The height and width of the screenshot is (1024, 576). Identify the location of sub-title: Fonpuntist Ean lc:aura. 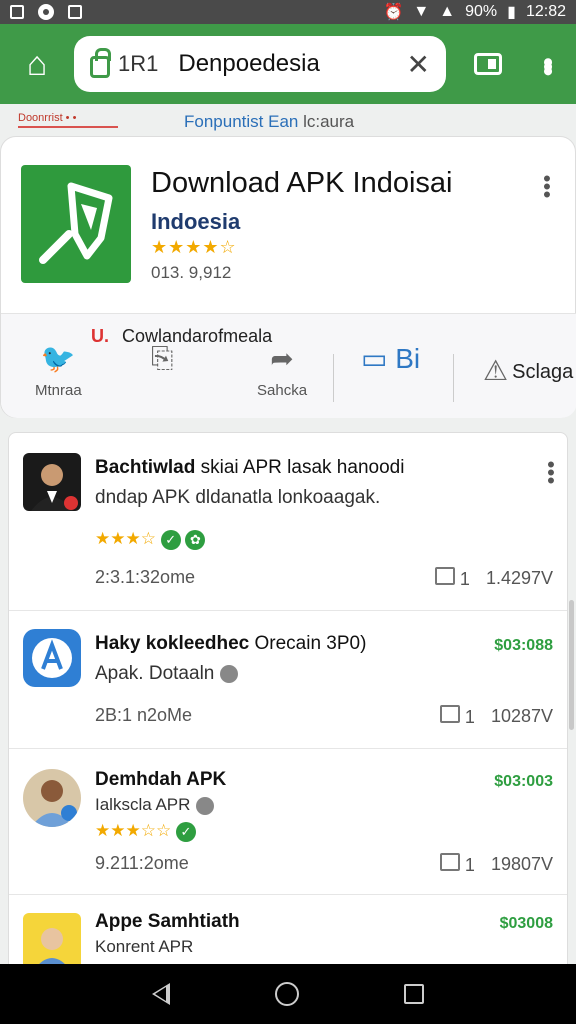
(269, 122).